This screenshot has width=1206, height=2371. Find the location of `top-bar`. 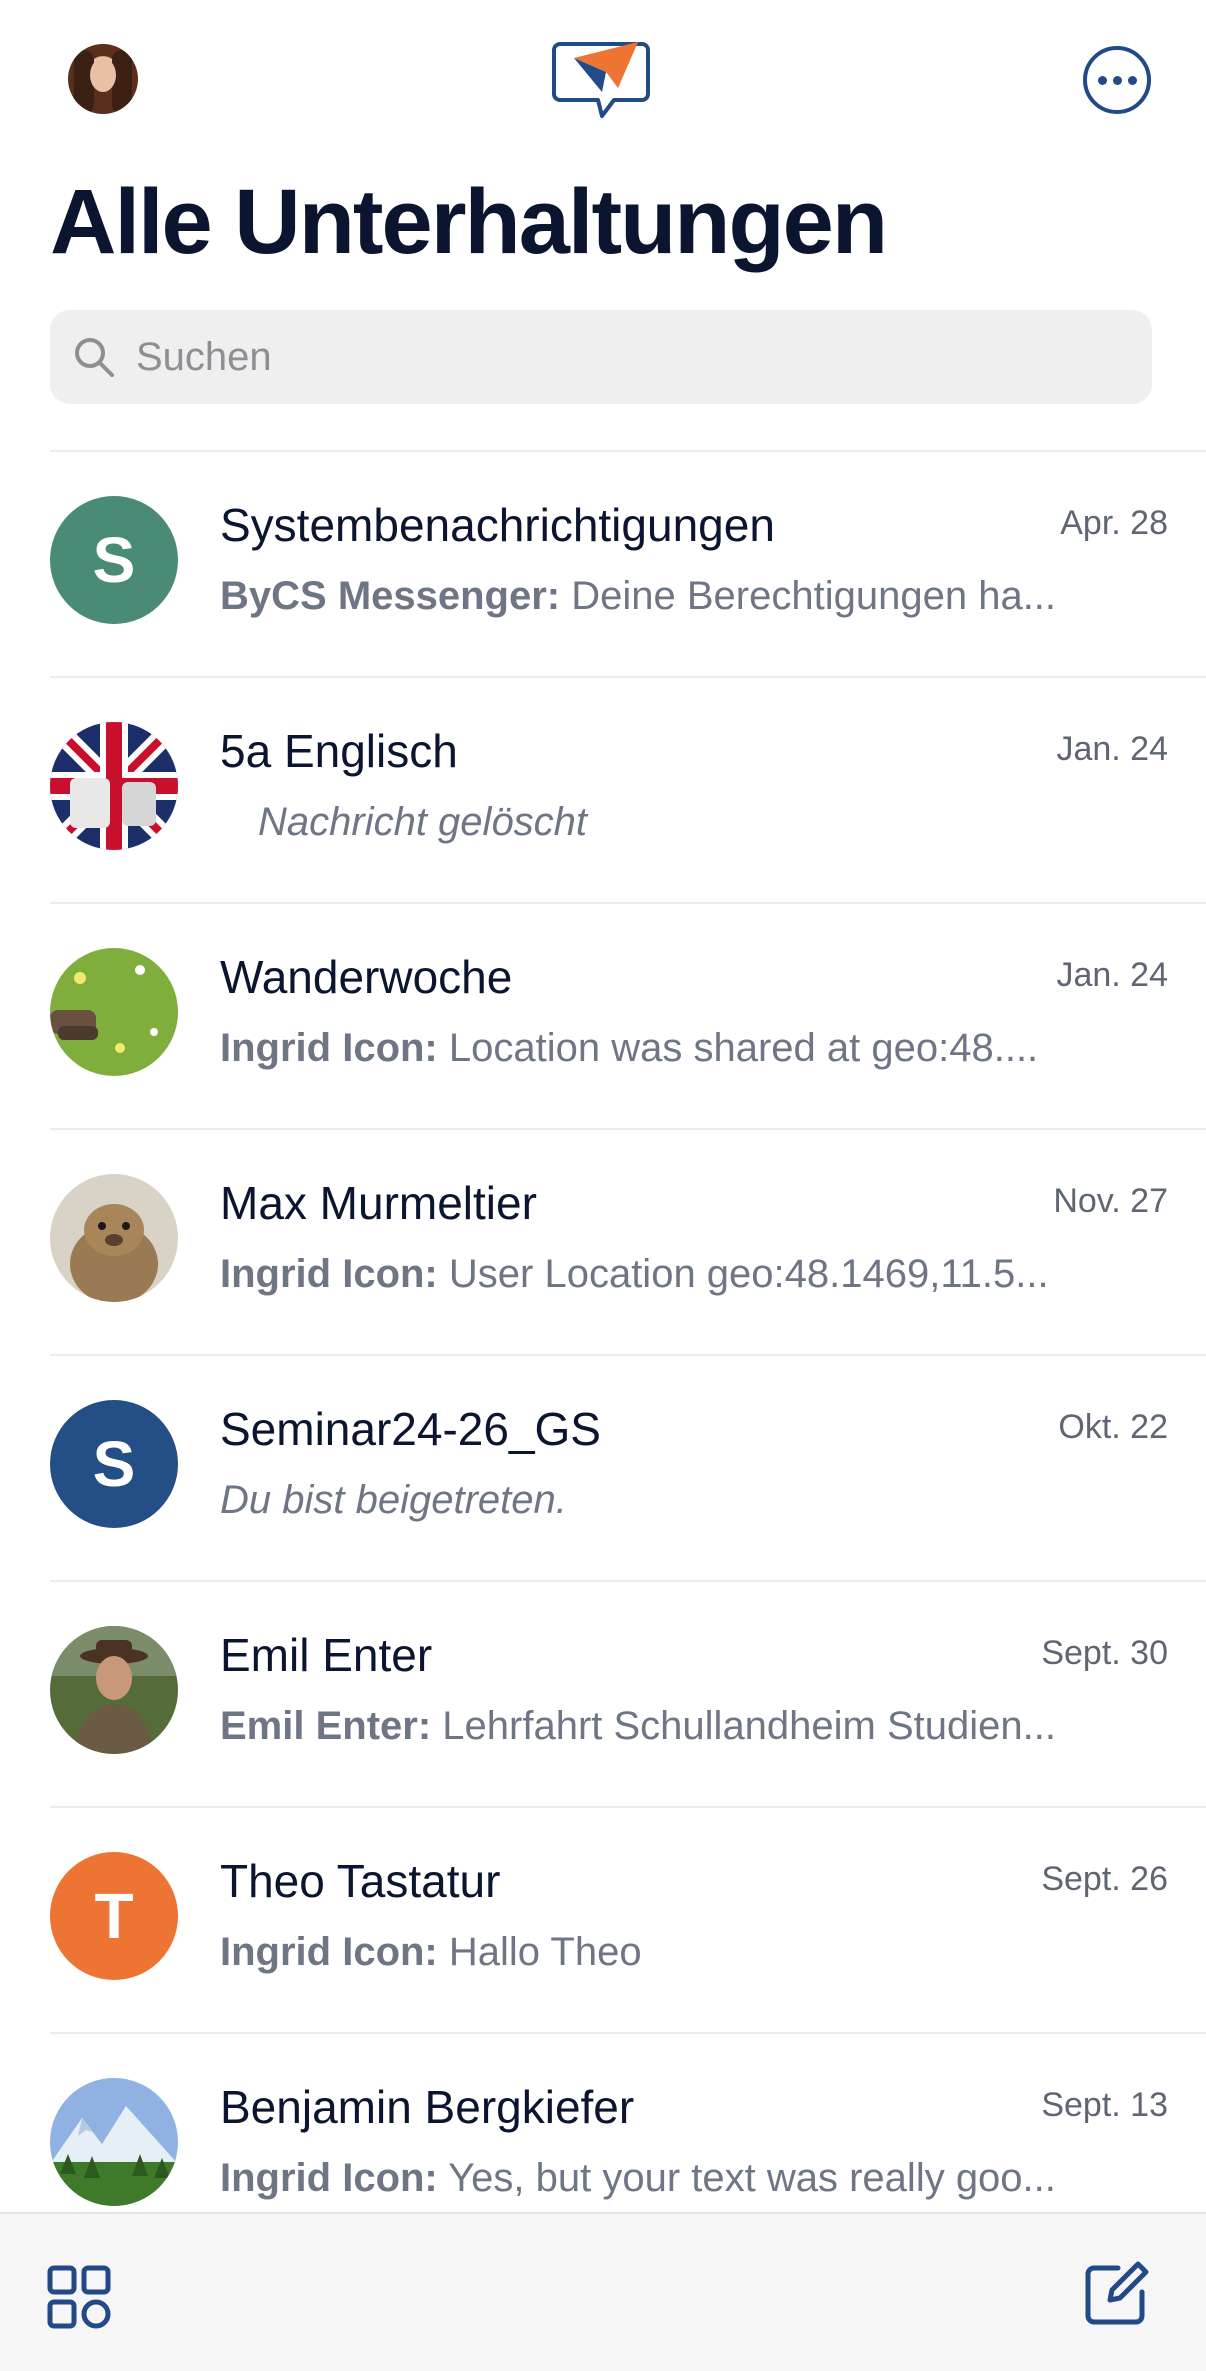

top-bar is located at coordinates (603, 80).